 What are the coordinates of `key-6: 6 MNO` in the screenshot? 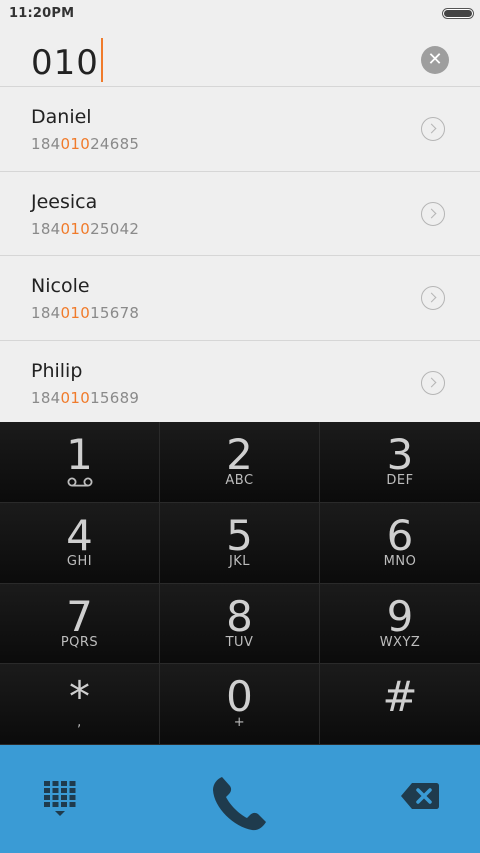 It's located at (400, 543).